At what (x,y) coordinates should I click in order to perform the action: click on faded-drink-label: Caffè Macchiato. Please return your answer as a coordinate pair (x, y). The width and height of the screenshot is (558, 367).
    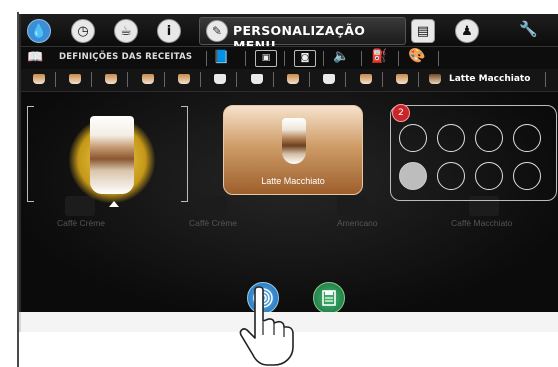
    Looking at the image, I should click on (482, 223).